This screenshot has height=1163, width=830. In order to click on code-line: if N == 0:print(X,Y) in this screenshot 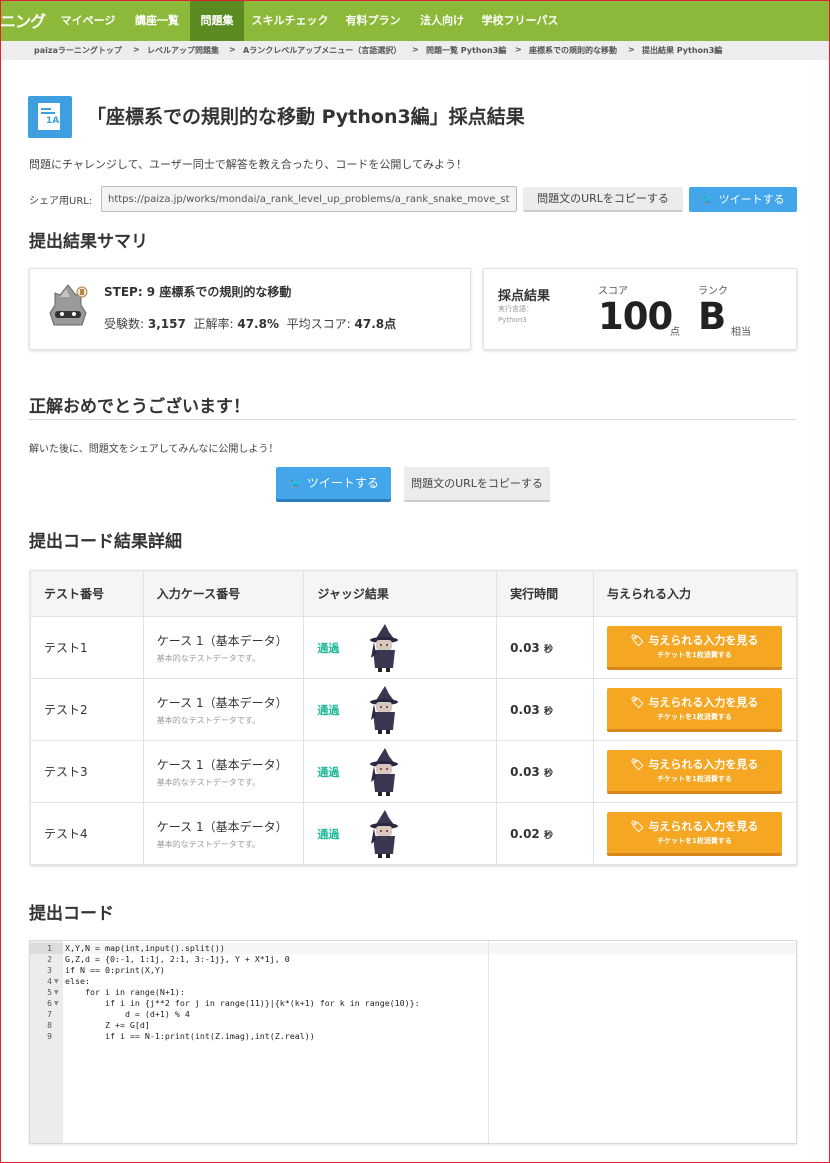, I will do `click(115, 970)`.